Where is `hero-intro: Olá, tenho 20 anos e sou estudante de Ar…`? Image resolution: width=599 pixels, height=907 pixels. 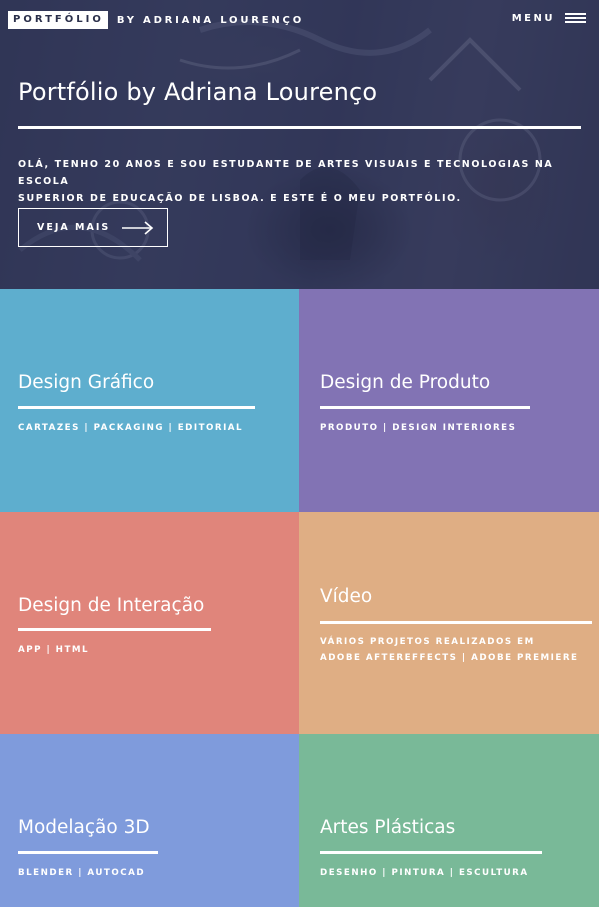 hero-intro: Olá, tenho 20 anos e sou estudante de Ar… is located at coordinates (298, 181).